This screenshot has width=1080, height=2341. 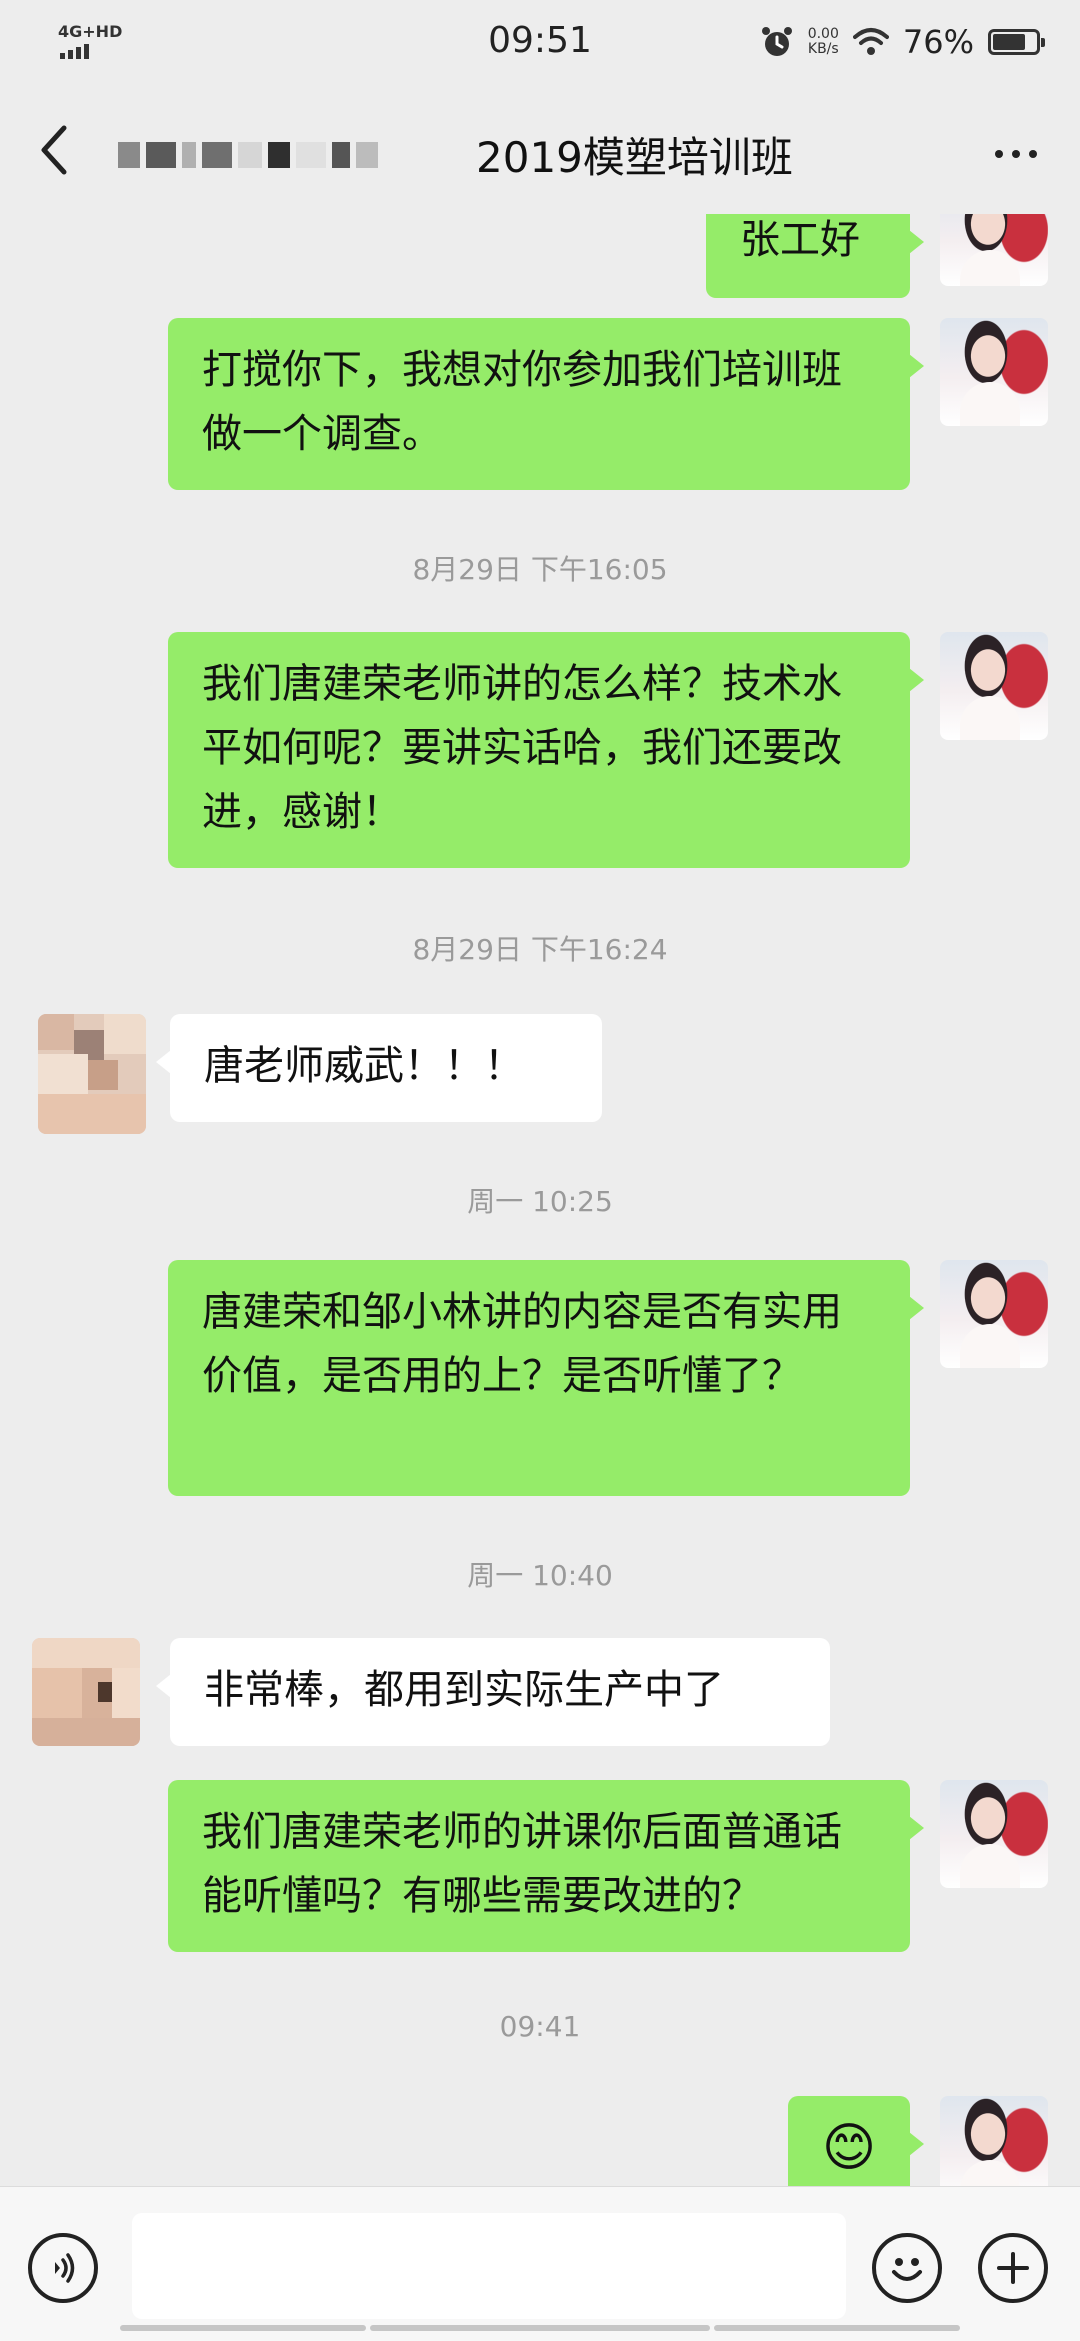 What do you see at coordinates (540, 569) in the screenshot?
I see `timestamp: 8月29日 下午16:05` at bounding box center [540, 569].